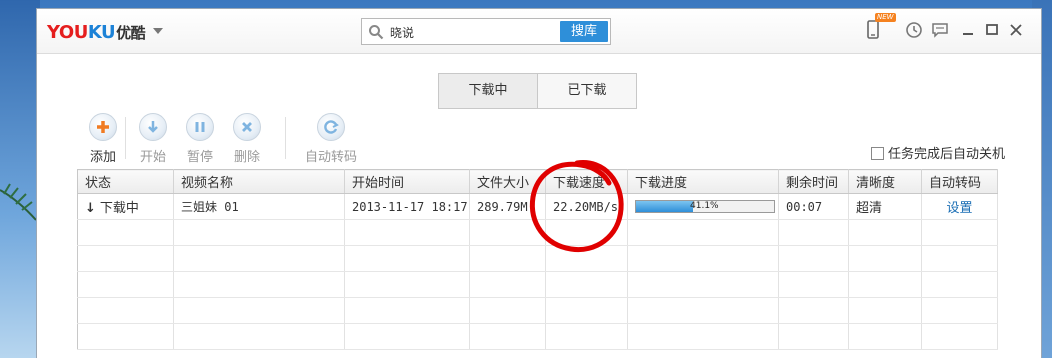 This screenshot has height=358, width=1052. I want to click on status-cell: ↓ 下载中, so click(125, 206).